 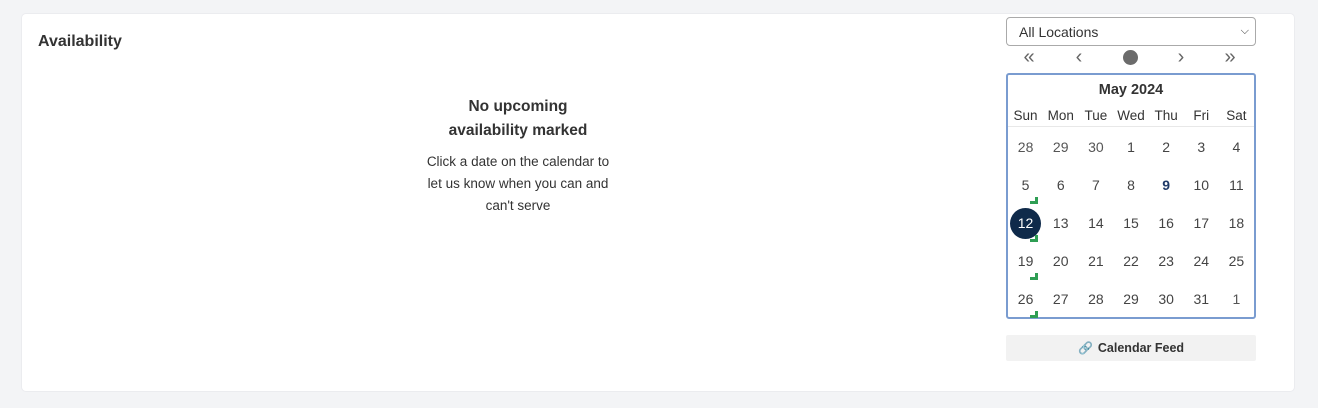 I want to click on calendar-day-number: 8, so click(x=1131, y=185).